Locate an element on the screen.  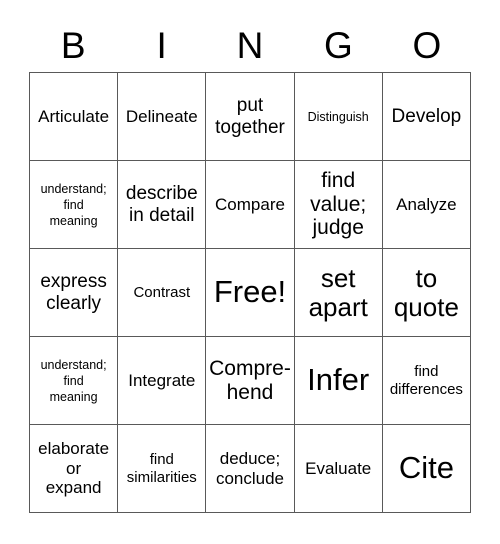
bingo-cell-r1c2: Delineate is located at coordinates (162, 117).